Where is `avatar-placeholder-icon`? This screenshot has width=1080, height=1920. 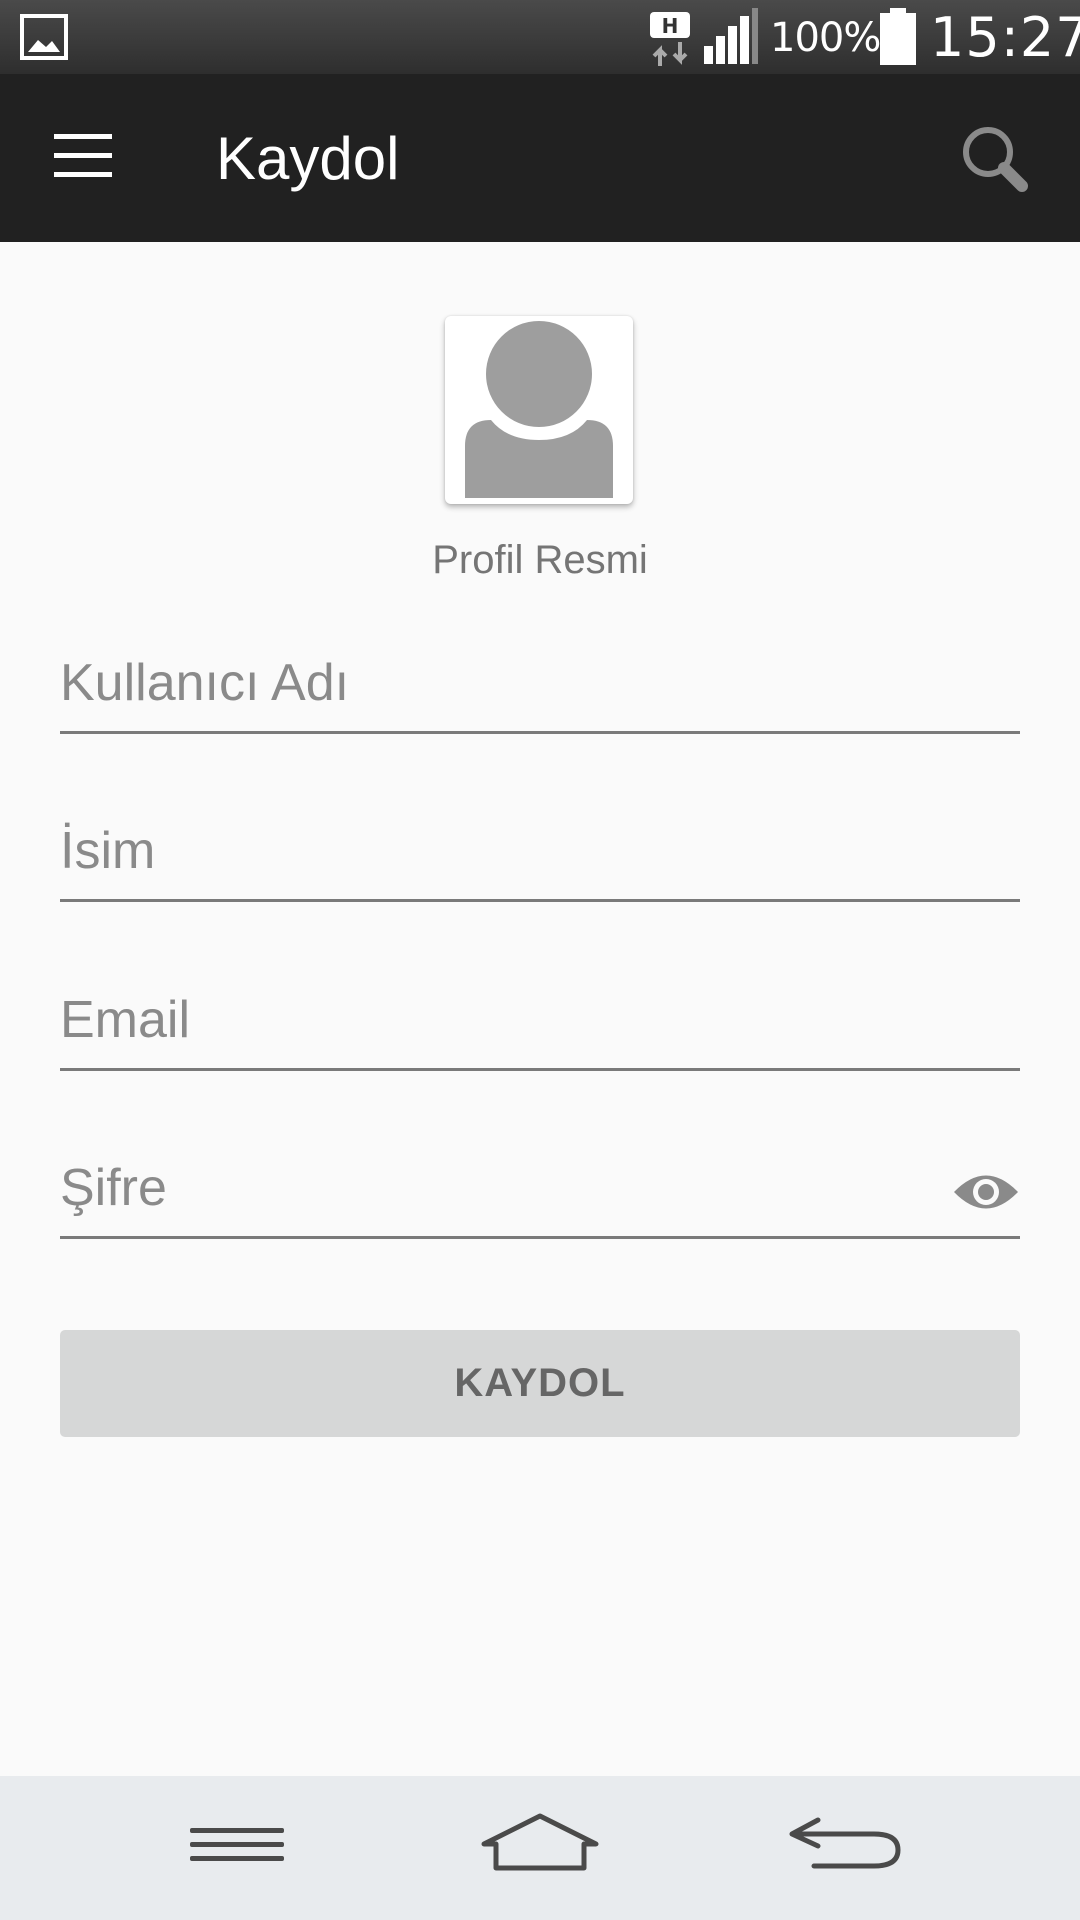
avatar-placeholder-icon is located at coordinates (539, 409).